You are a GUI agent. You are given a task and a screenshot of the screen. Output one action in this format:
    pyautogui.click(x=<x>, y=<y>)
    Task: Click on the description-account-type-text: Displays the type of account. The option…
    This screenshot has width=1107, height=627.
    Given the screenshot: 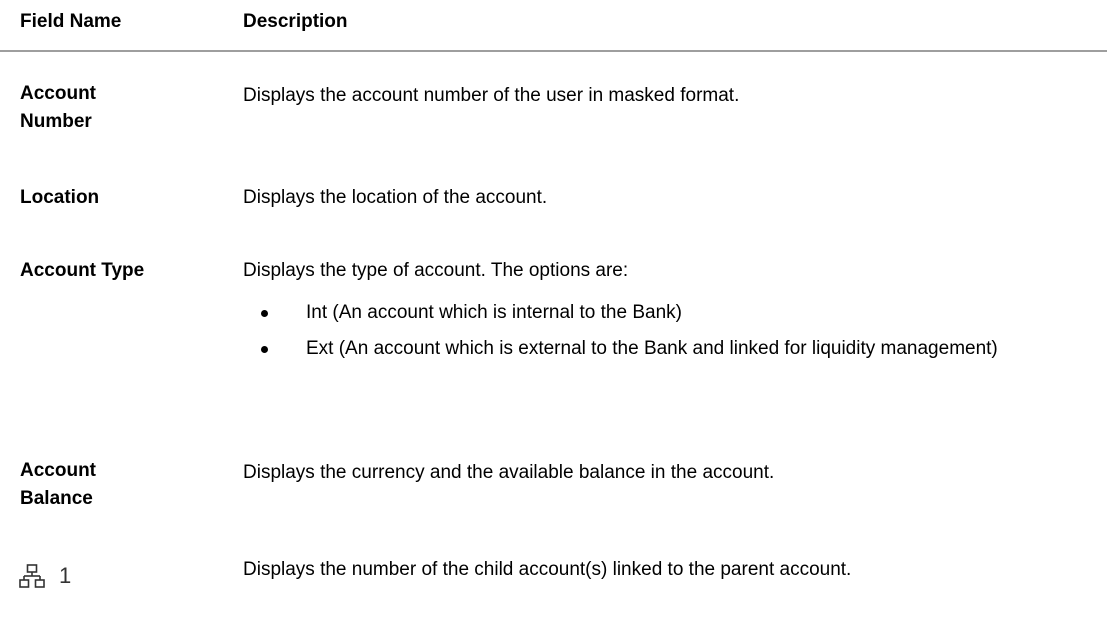 What is the action you would take?
    pyautogui.click(x=436, y=270)
    